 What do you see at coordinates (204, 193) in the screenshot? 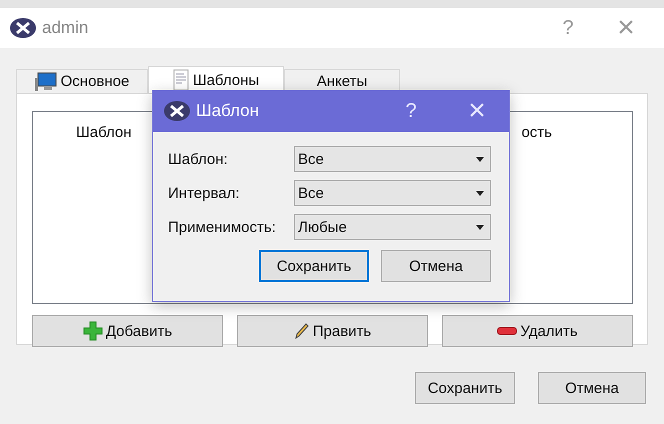
I see `field-label: Интервал:` at bounding box center [204, 193].